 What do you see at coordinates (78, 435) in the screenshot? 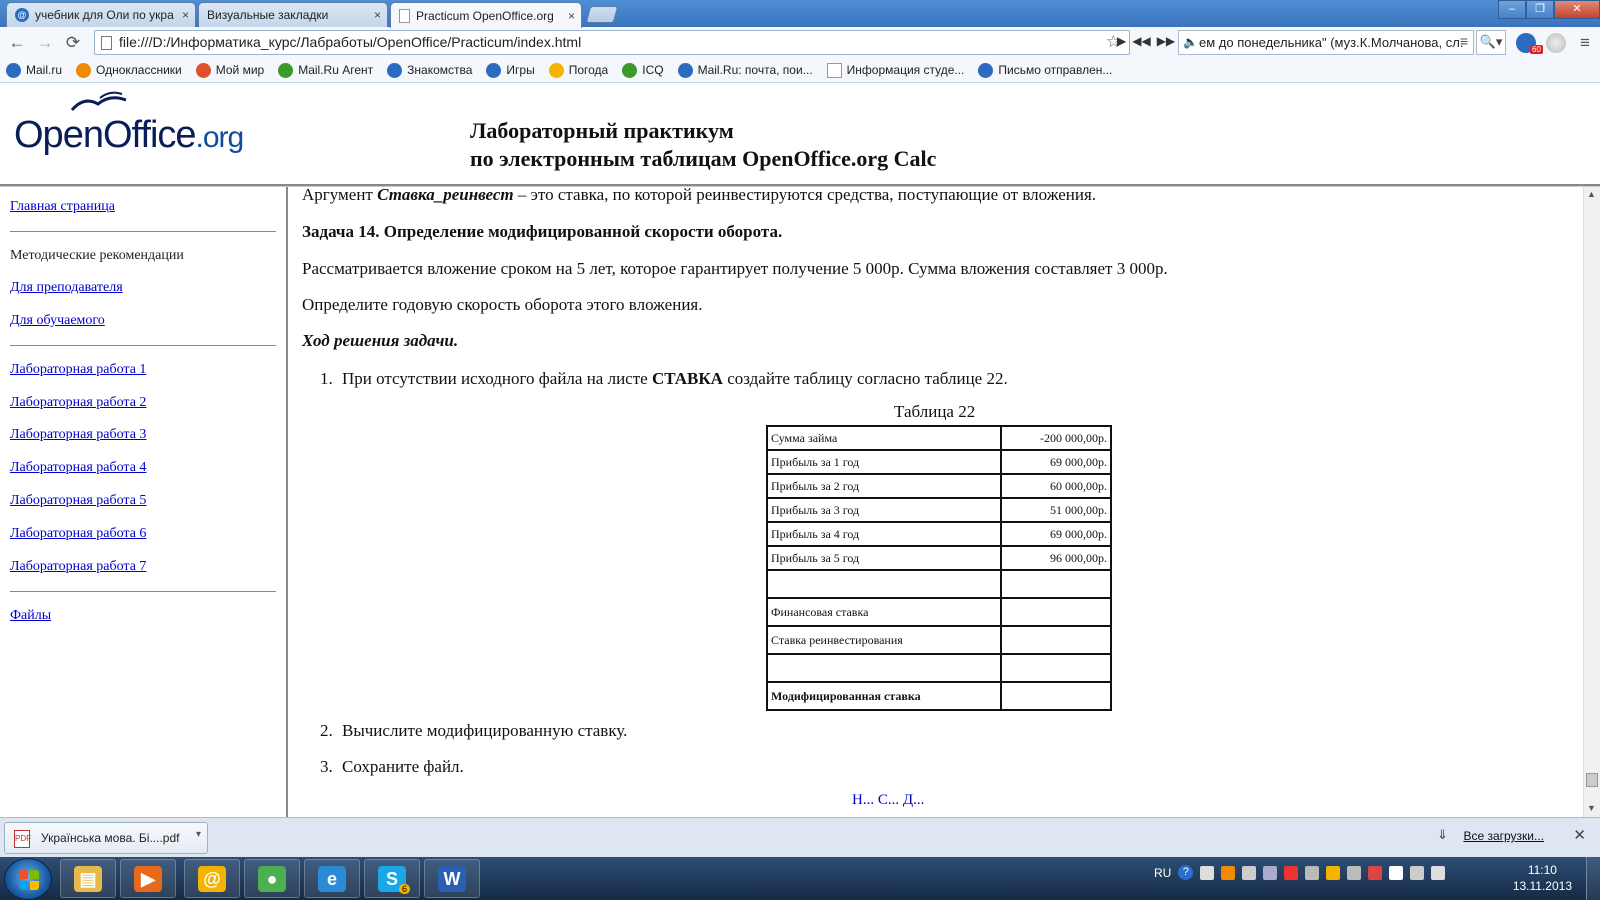
I see `sidebar-link-lab-3: Лабораторная работа 3` at bounding box center [78, 435].